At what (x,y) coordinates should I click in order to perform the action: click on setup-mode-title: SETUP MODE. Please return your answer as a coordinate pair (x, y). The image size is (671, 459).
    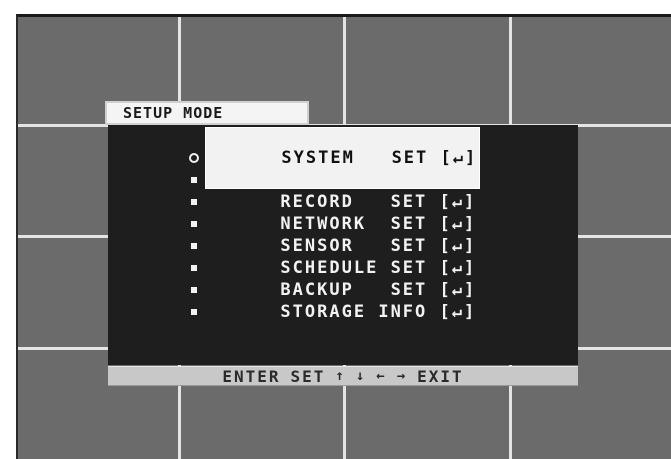
    Looking at the image, I should click on (207, 113).